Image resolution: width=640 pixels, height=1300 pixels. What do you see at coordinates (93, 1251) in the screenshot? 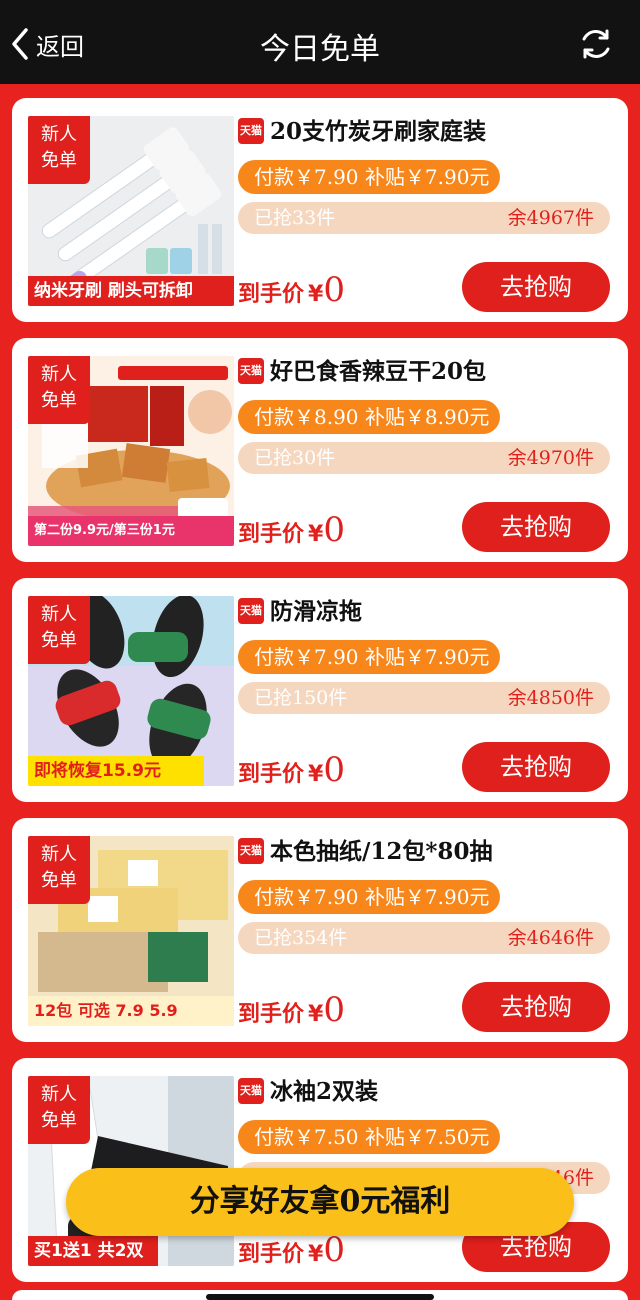
I see `thumb-caption: 买1送1 共2双` at bounding box center [93, 1251].